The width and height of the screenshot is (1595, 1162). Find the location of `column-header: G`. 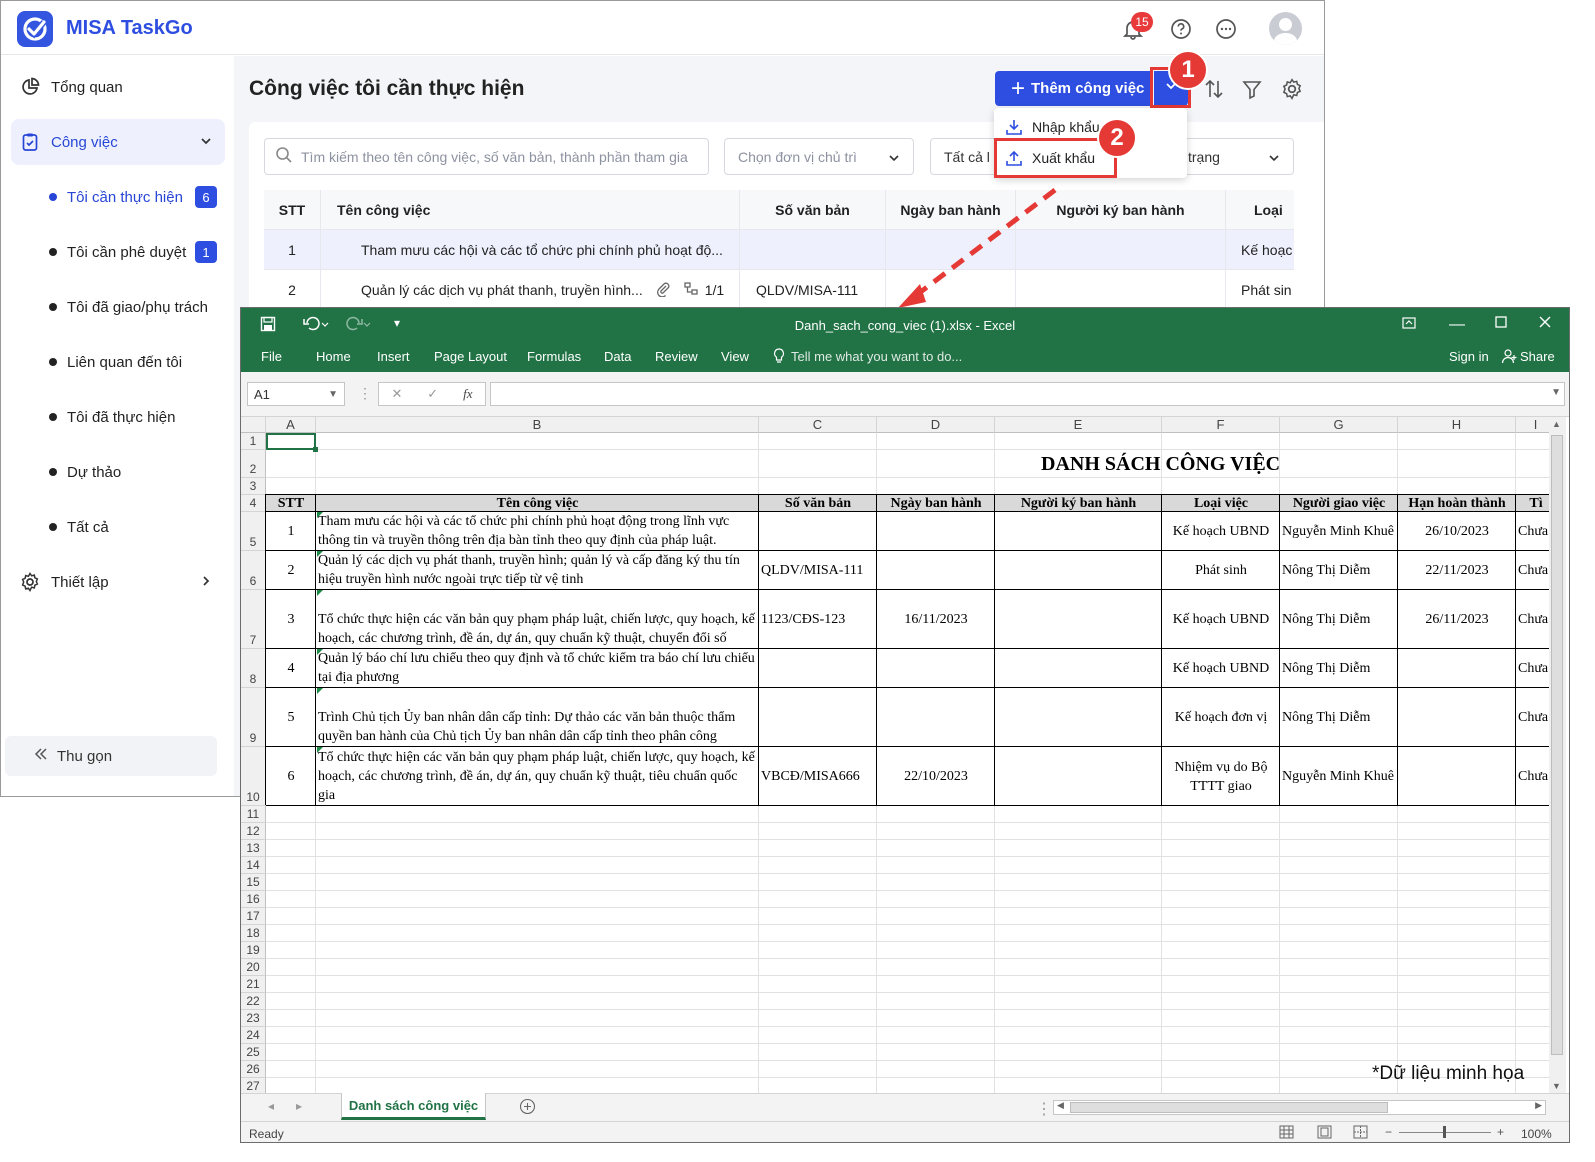

column-header: G is located at coordinates (1339, 425).